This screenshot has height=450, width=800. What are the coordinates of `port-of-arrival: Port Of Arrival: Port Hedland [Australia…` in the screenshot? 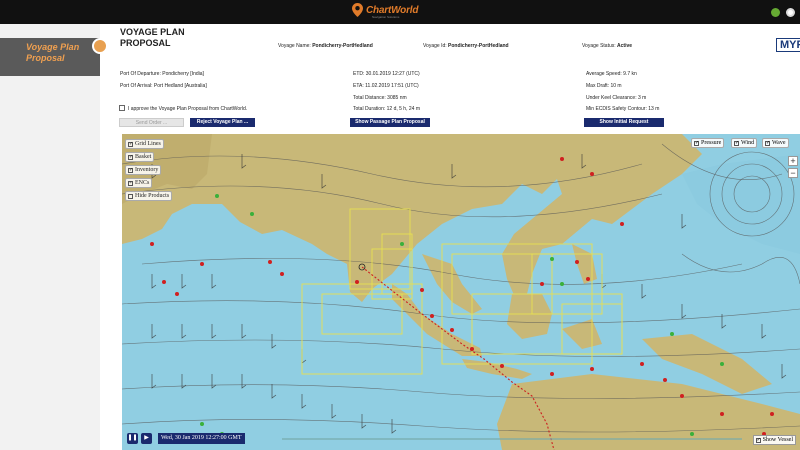 It's located at (163, 86).